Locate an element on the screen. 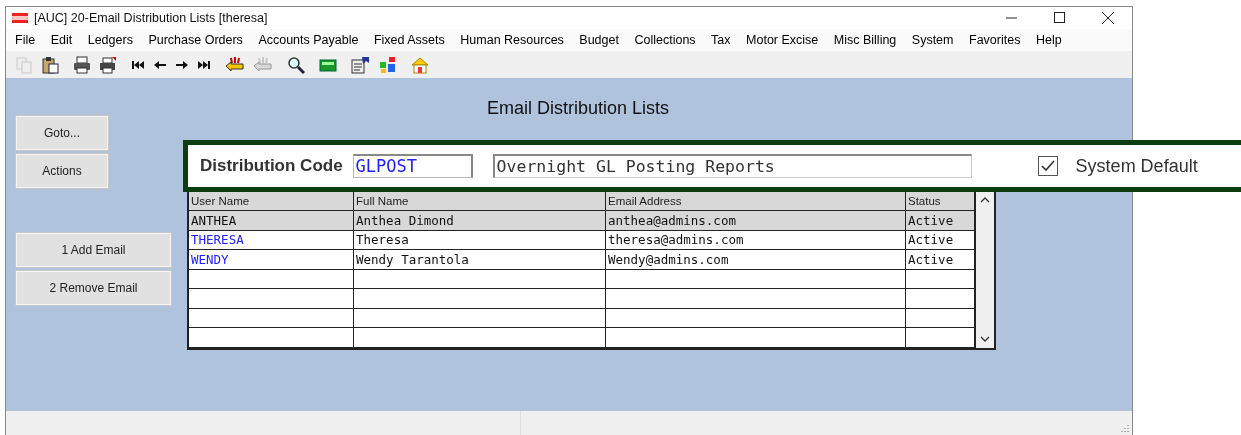  checkbox-label: System Default is located at coordinates (1136, 166).